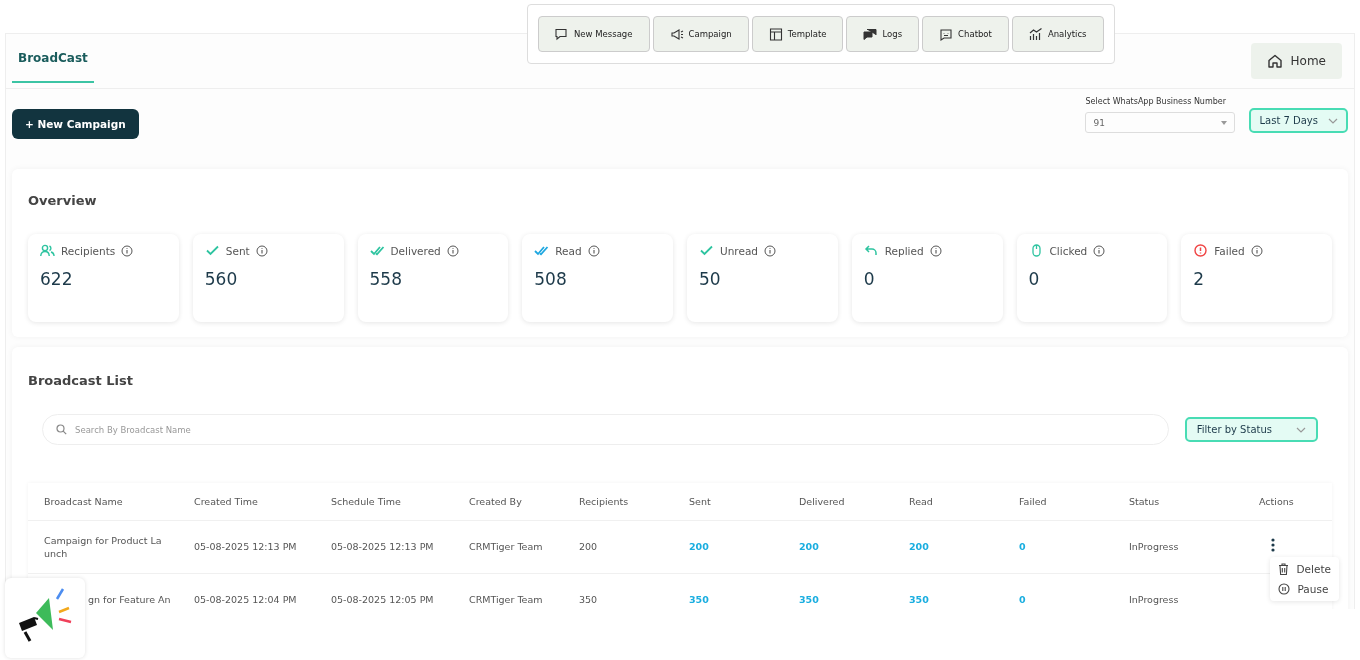 The width and height of the screenshot is (1360, 660). Describe the element at coordinates (103, 547) in the screenshot. I see `table-cell-text: Campaign for Product La unch` at that location.